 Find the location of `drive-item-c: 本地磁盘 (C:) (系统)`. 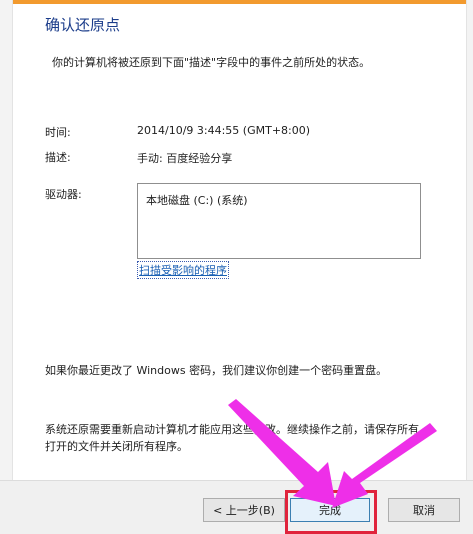

drive-item-c: 本地磁盘 (C:) (系统) is located at coordinates (197, 200).